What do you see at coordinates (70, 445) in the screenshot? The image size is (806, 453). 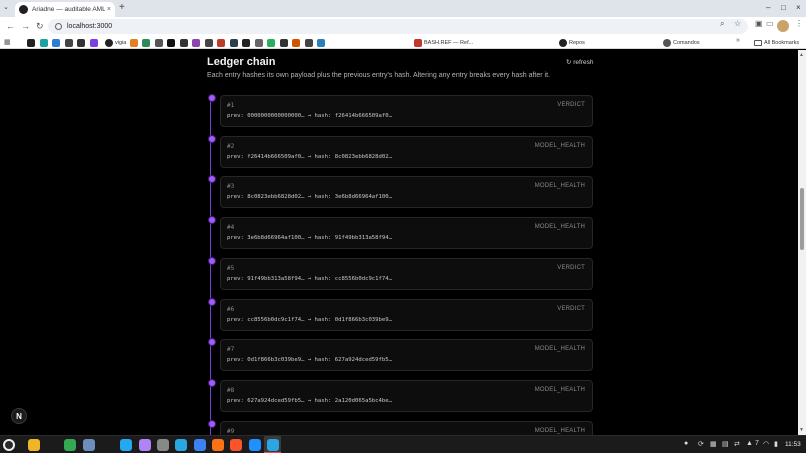 I see `chrome-icon` at bounding box center [70, 445].